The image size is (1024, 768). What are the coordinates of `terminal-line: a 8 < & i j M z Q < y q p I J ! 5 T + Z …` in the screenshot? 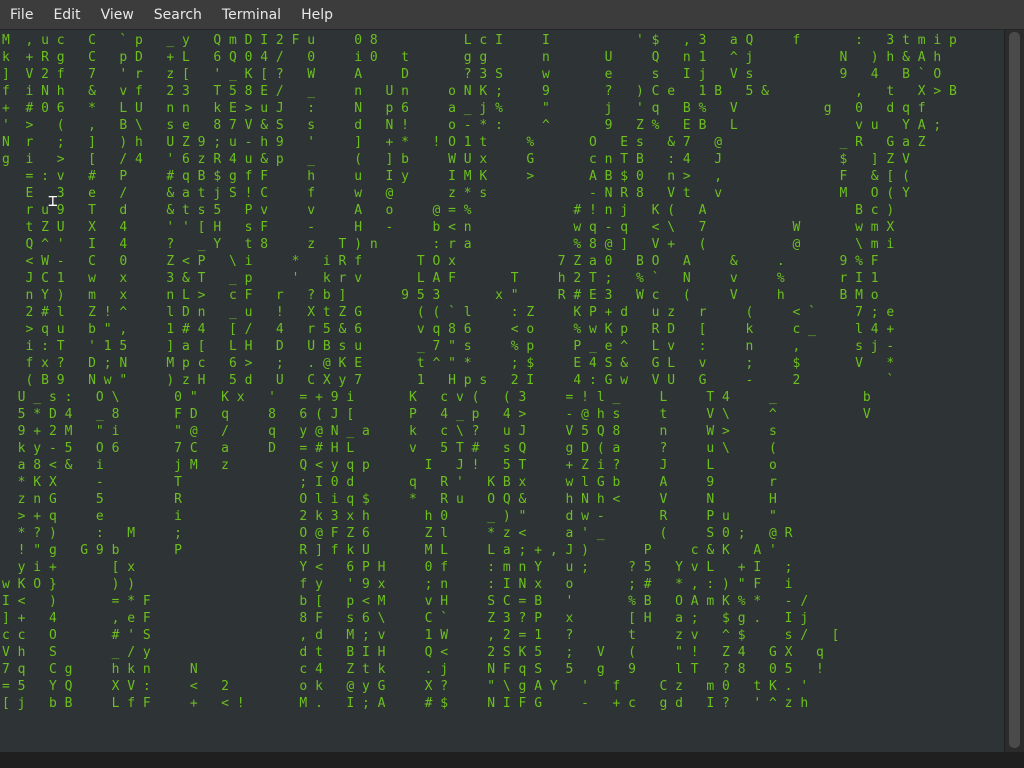 It's located at (389, 465).